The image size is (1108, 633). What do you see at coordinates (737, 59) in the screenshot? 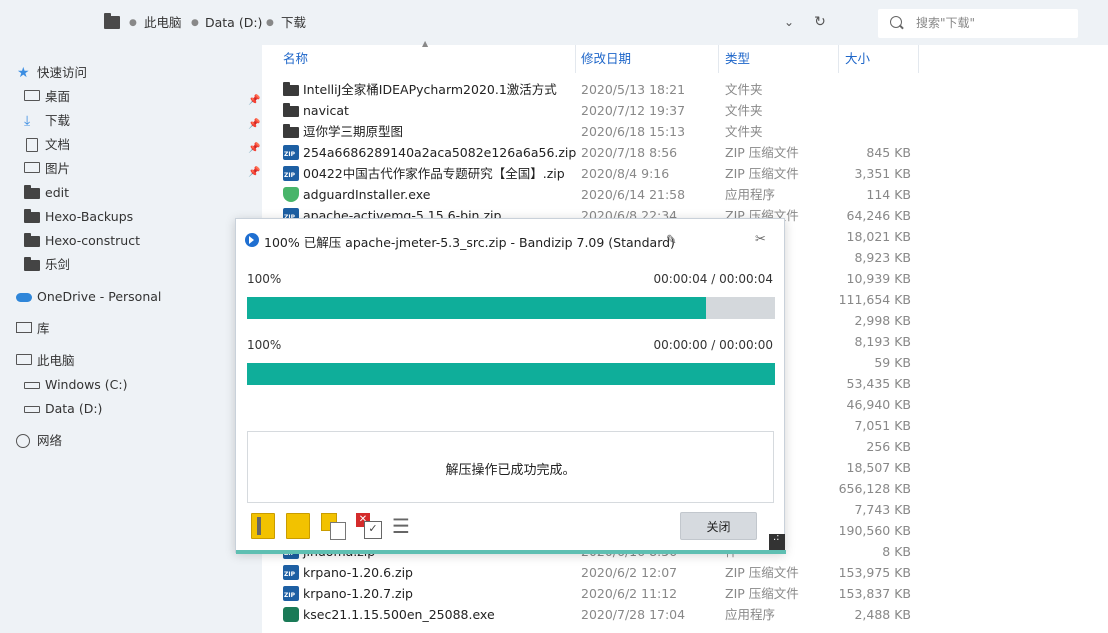
I see `column-header-type: 类型` at bounding box center [737, 59].